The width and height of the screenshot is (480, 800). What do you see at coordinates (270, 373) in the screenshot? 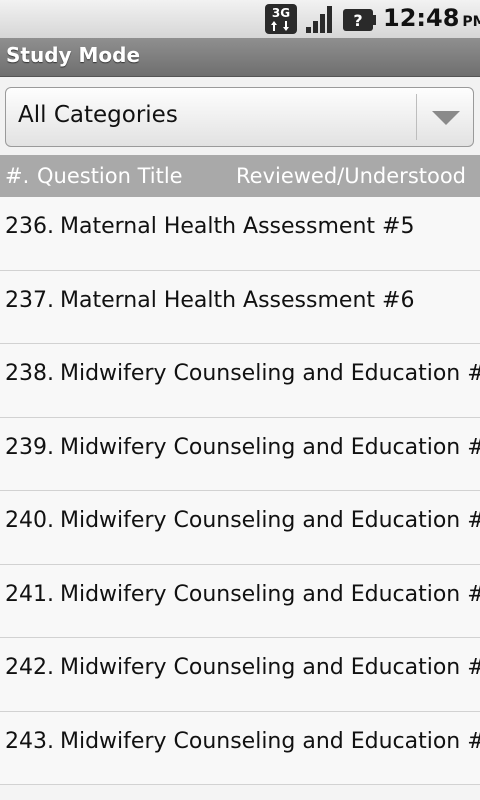
I see `question-title: Midwifery Counseling and Education #1` at bounding box center [270, 373].